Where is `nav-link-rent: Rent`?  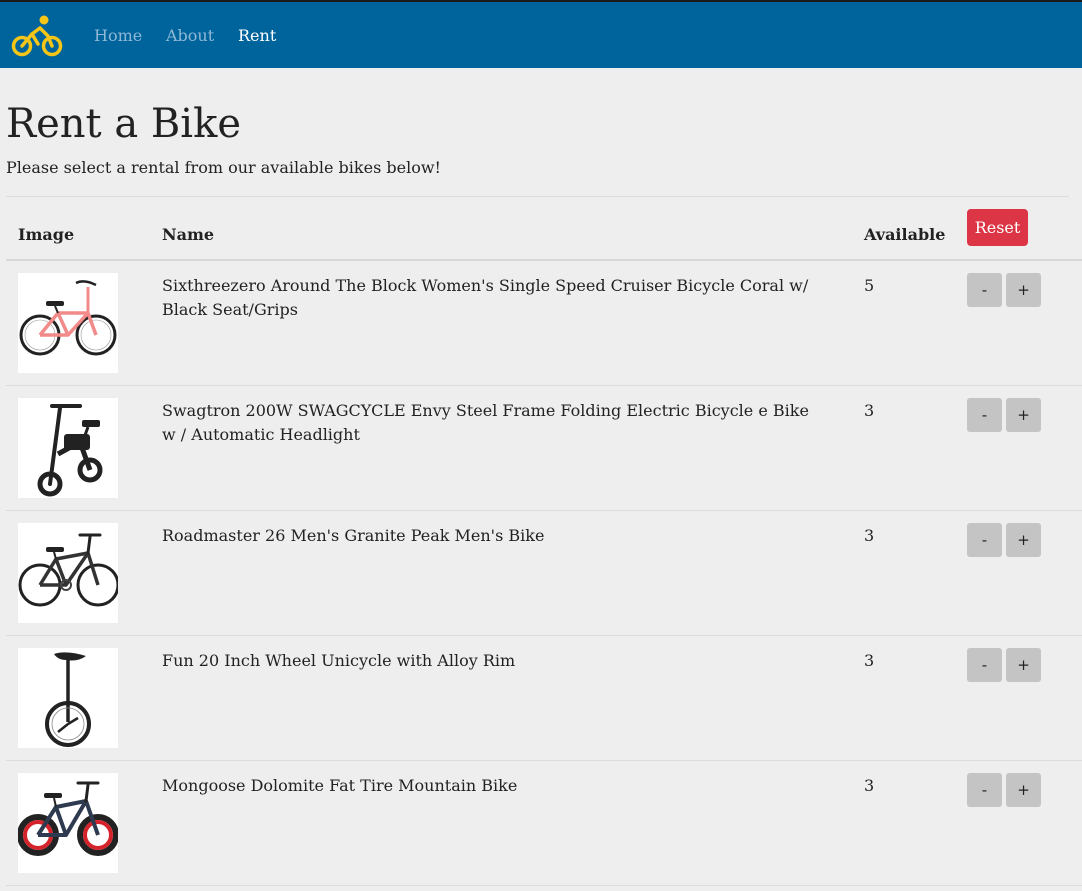
nav-link-rent: Rent is located at coordinates (257, 35).